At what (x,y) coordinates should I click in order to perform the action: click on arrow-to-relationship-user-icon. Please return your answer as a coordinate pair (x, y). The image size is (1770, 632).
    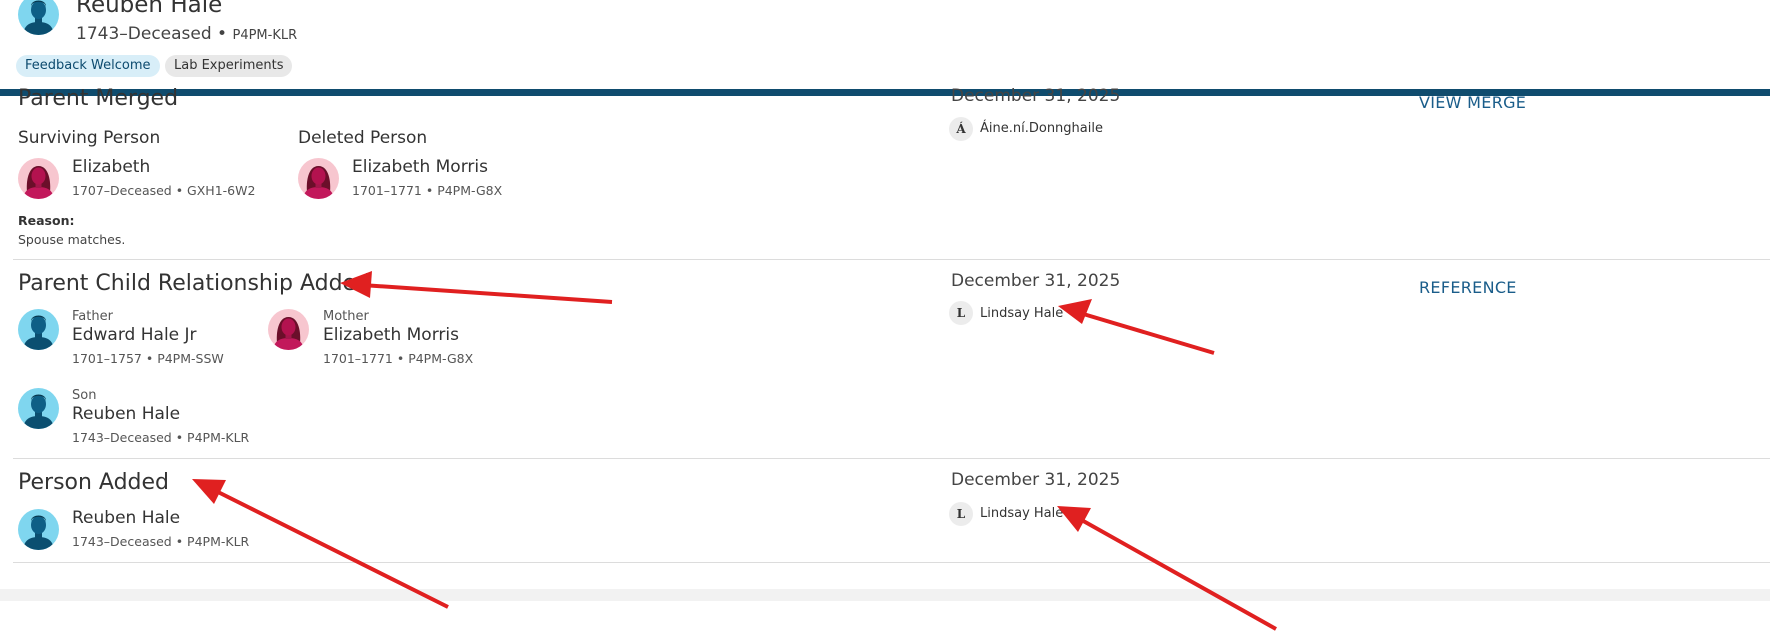
    Looking at the image, I should click on (1136, 327).